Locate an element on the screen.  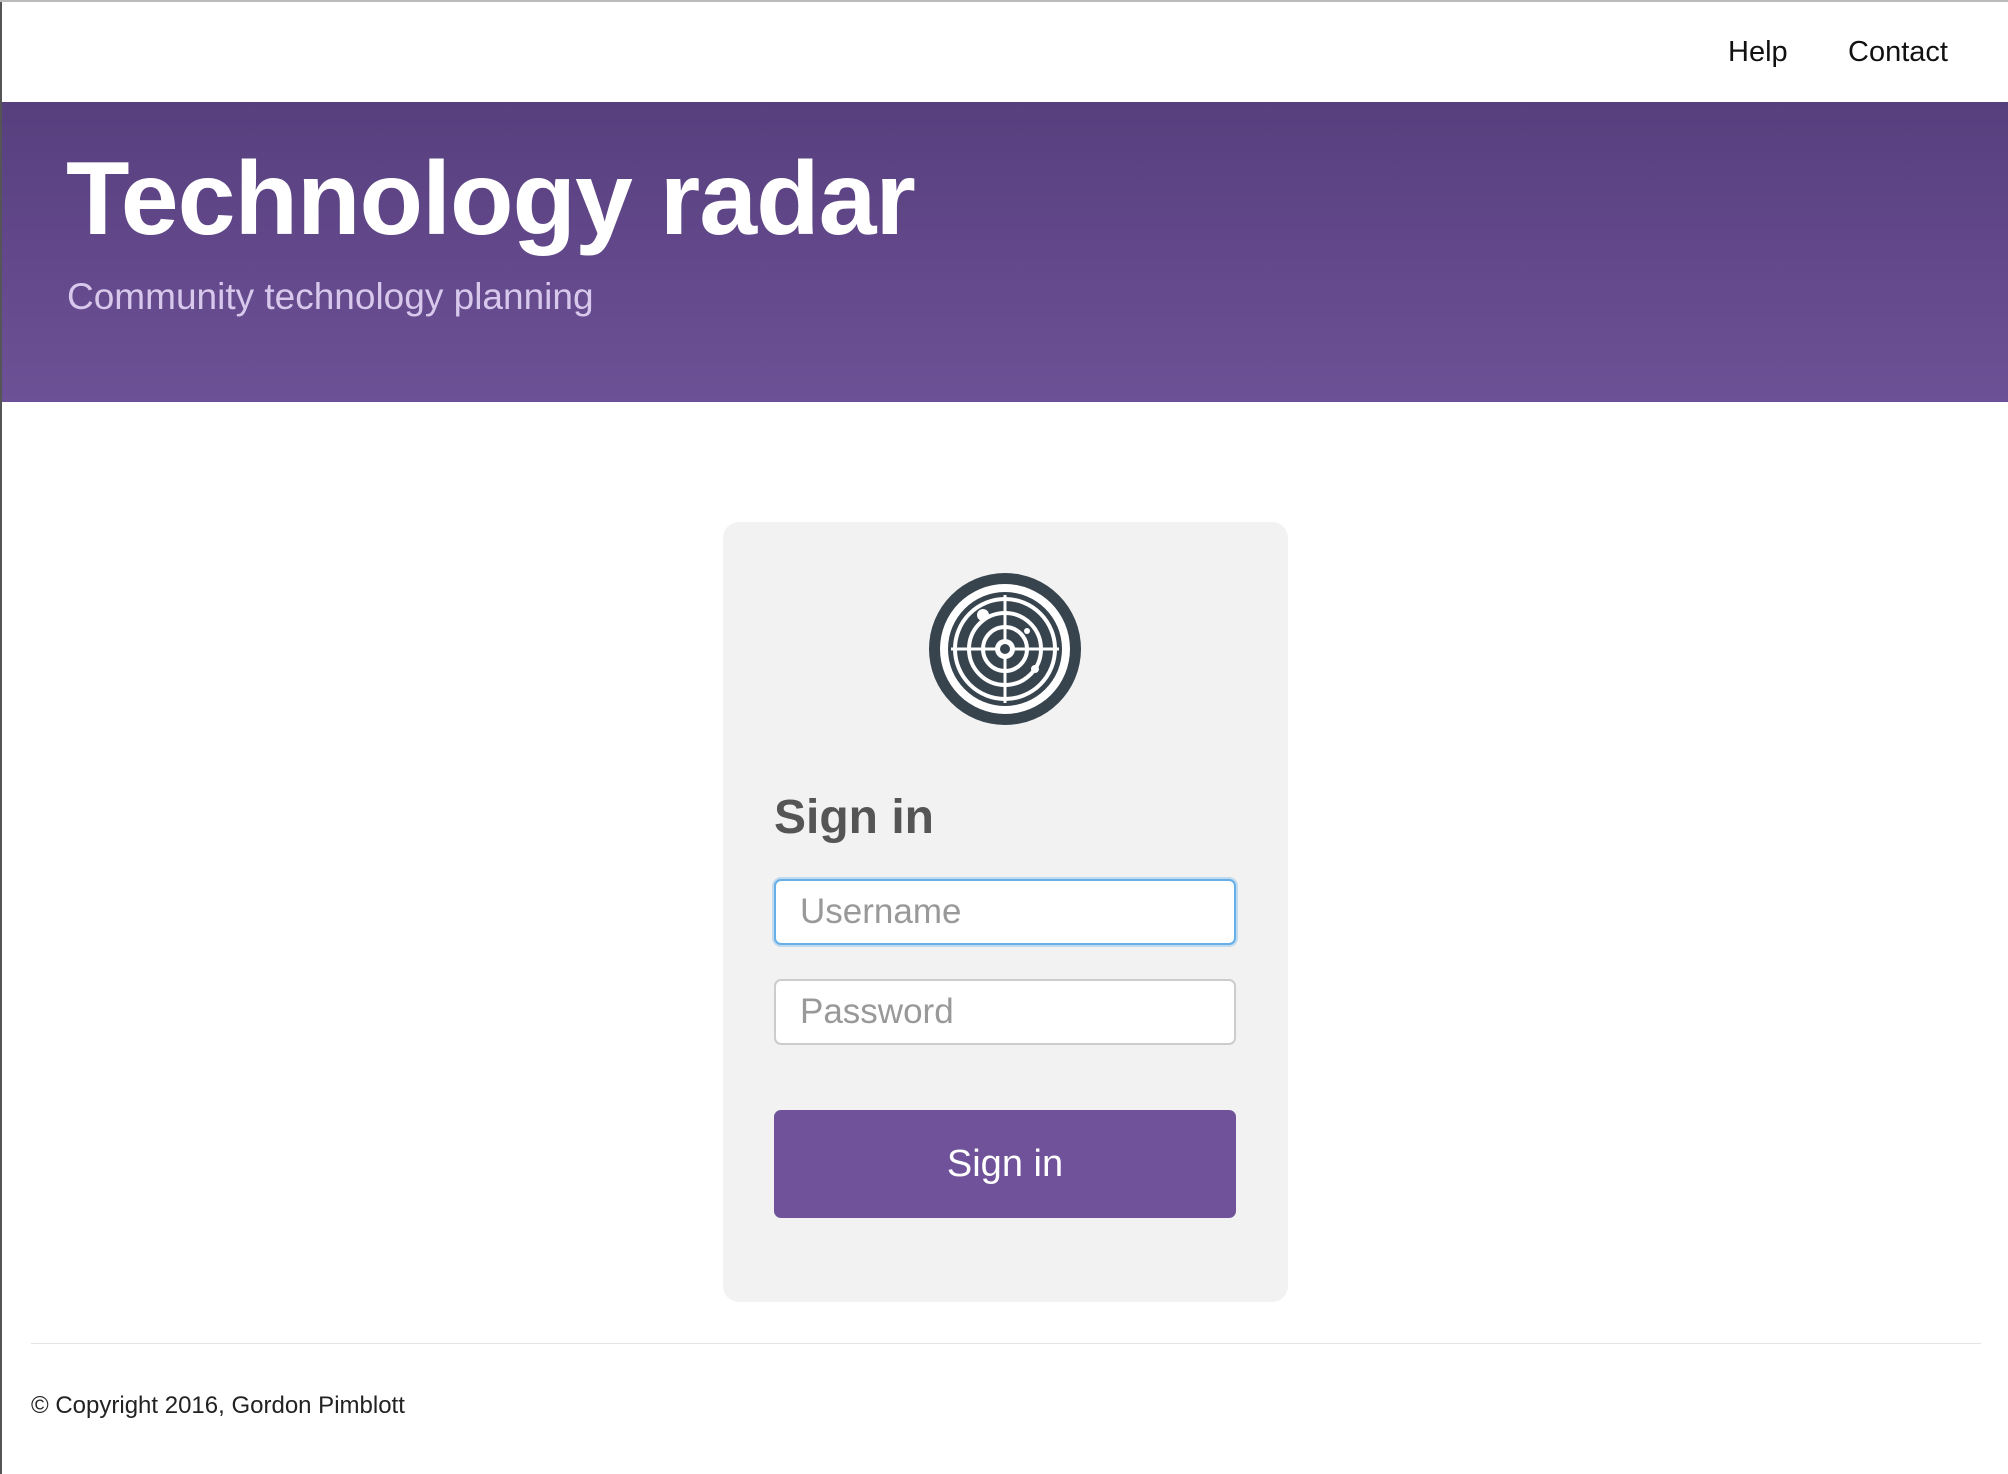
top-navigation: Help Contact is located at coordinates (1005, 52).